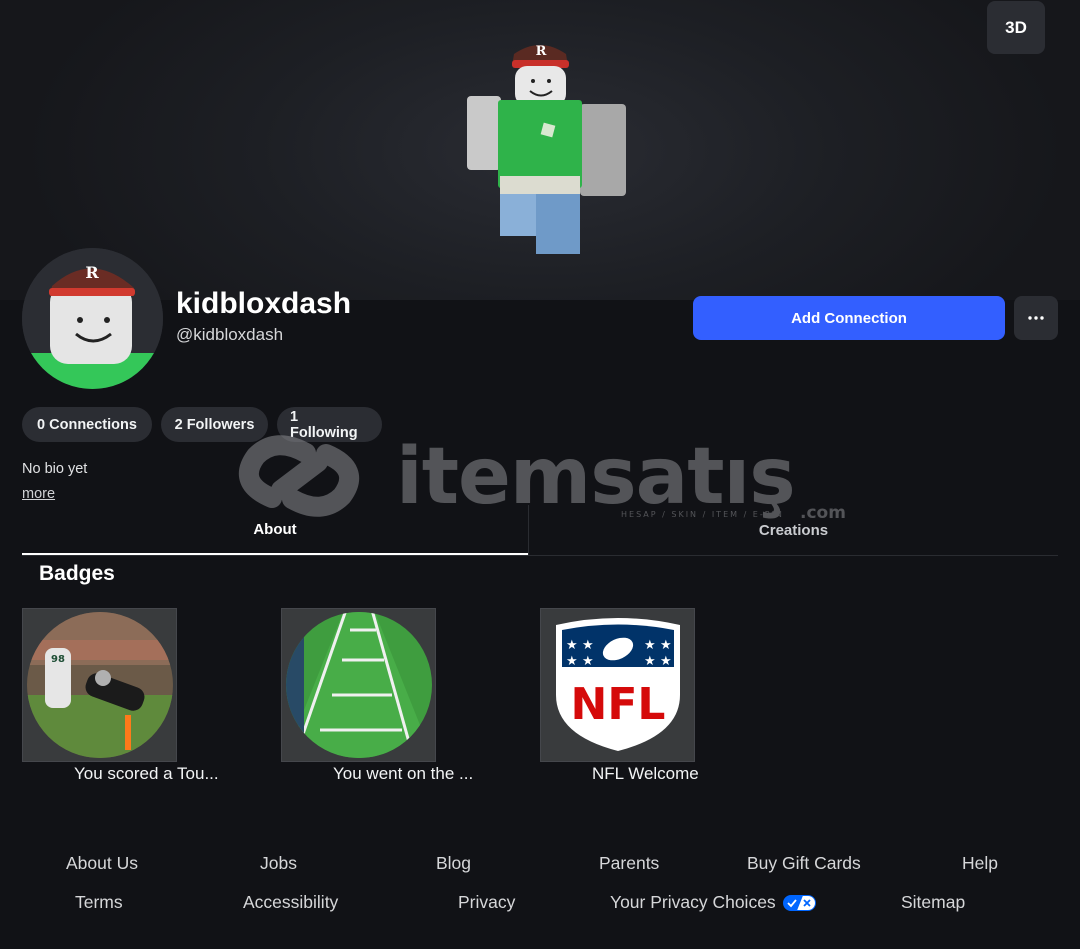 The height and width of the screenshot is (949, 1080). Describe the element at coordinates (264, 303) in the screenshot. I see `display-name: kidbloxdash` at that location.